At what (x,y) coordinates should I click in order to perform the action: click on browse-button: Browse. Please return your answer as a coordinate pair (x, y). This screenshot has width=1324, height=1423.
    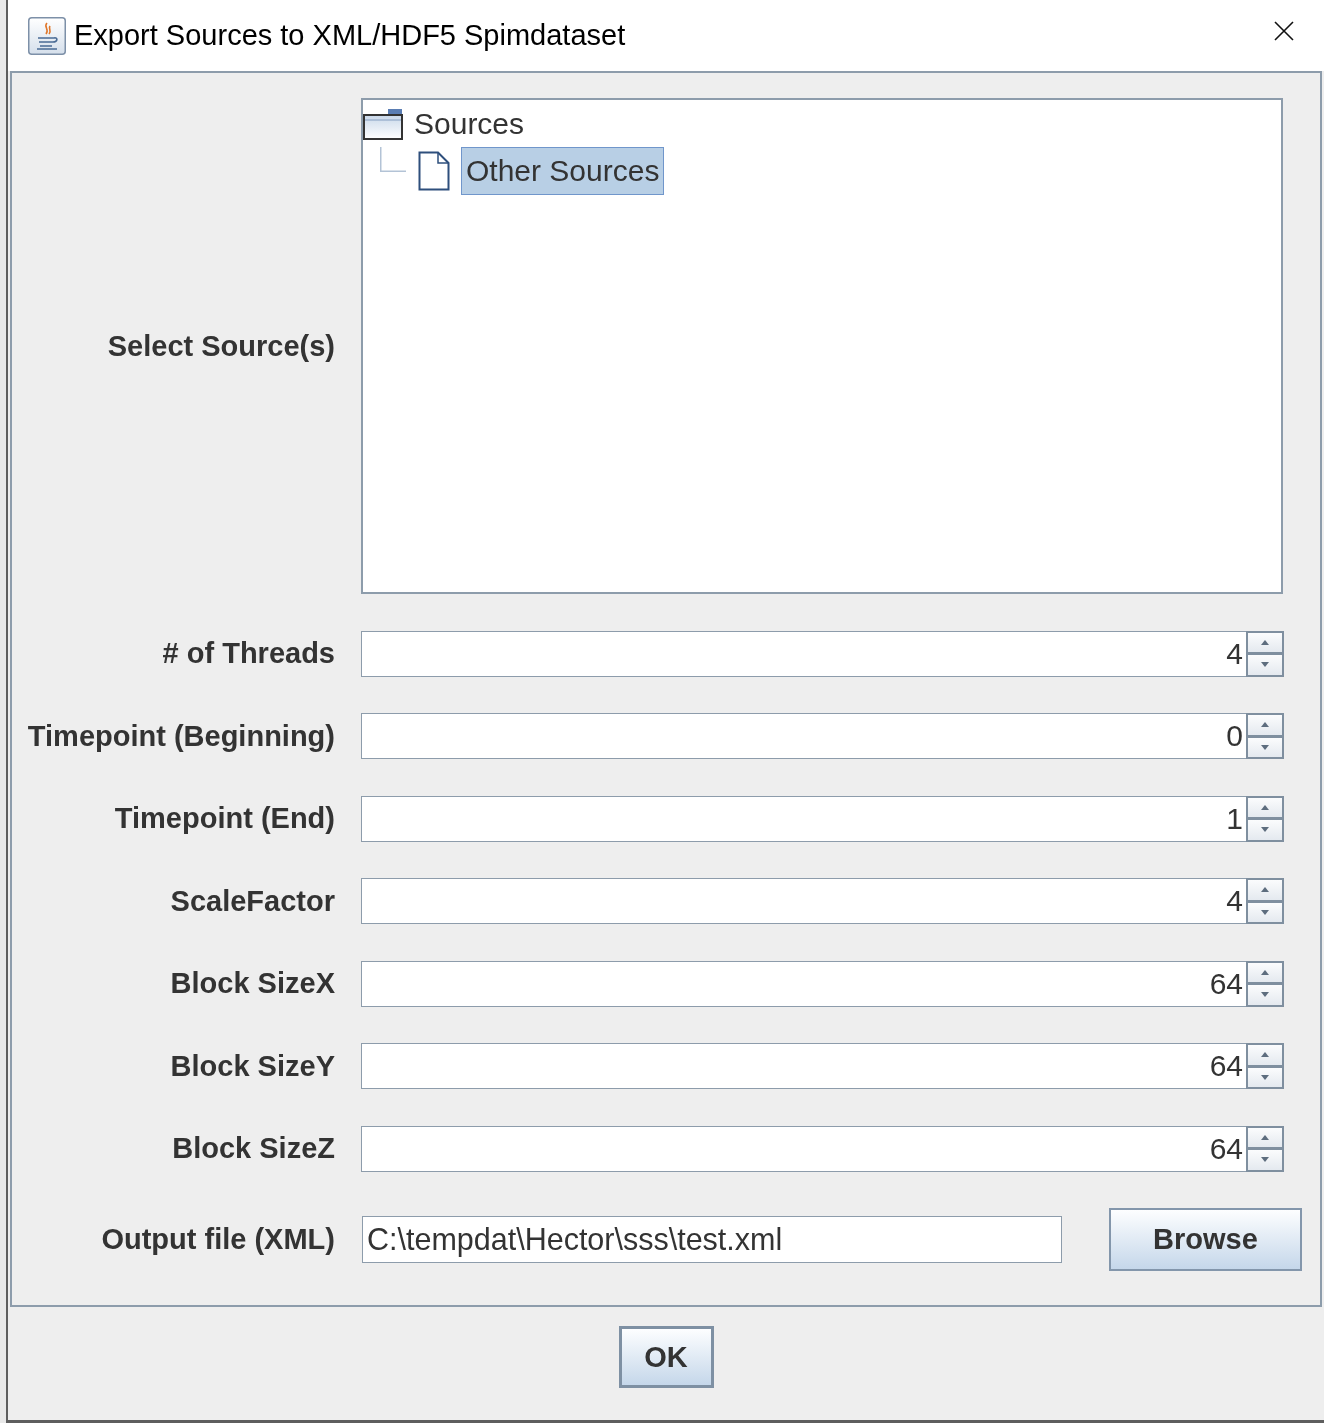
    Looking at the image, I should click on (1205, 1239).